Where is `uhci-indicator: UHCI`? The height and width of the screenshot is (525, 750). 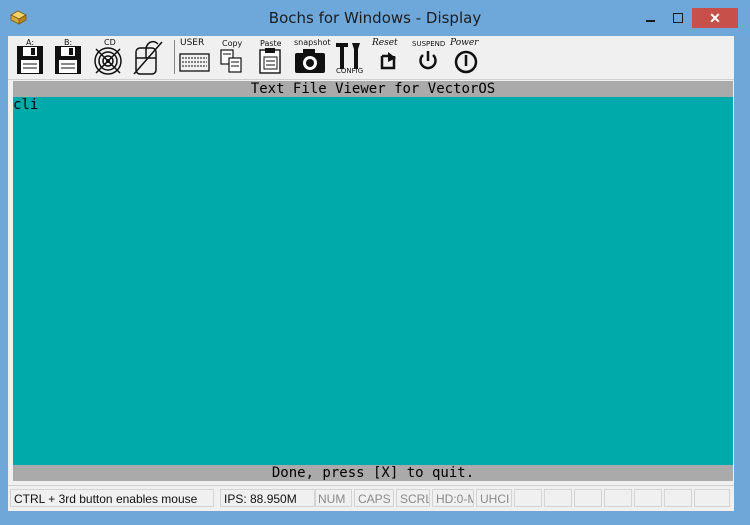 uhci-indicator: UHCI is located at coordinates (494, 498).